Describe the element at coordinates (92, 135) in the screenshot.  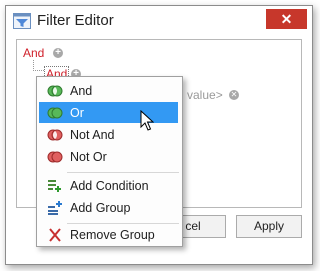
I see `menu-item-label: Not And` at that location.